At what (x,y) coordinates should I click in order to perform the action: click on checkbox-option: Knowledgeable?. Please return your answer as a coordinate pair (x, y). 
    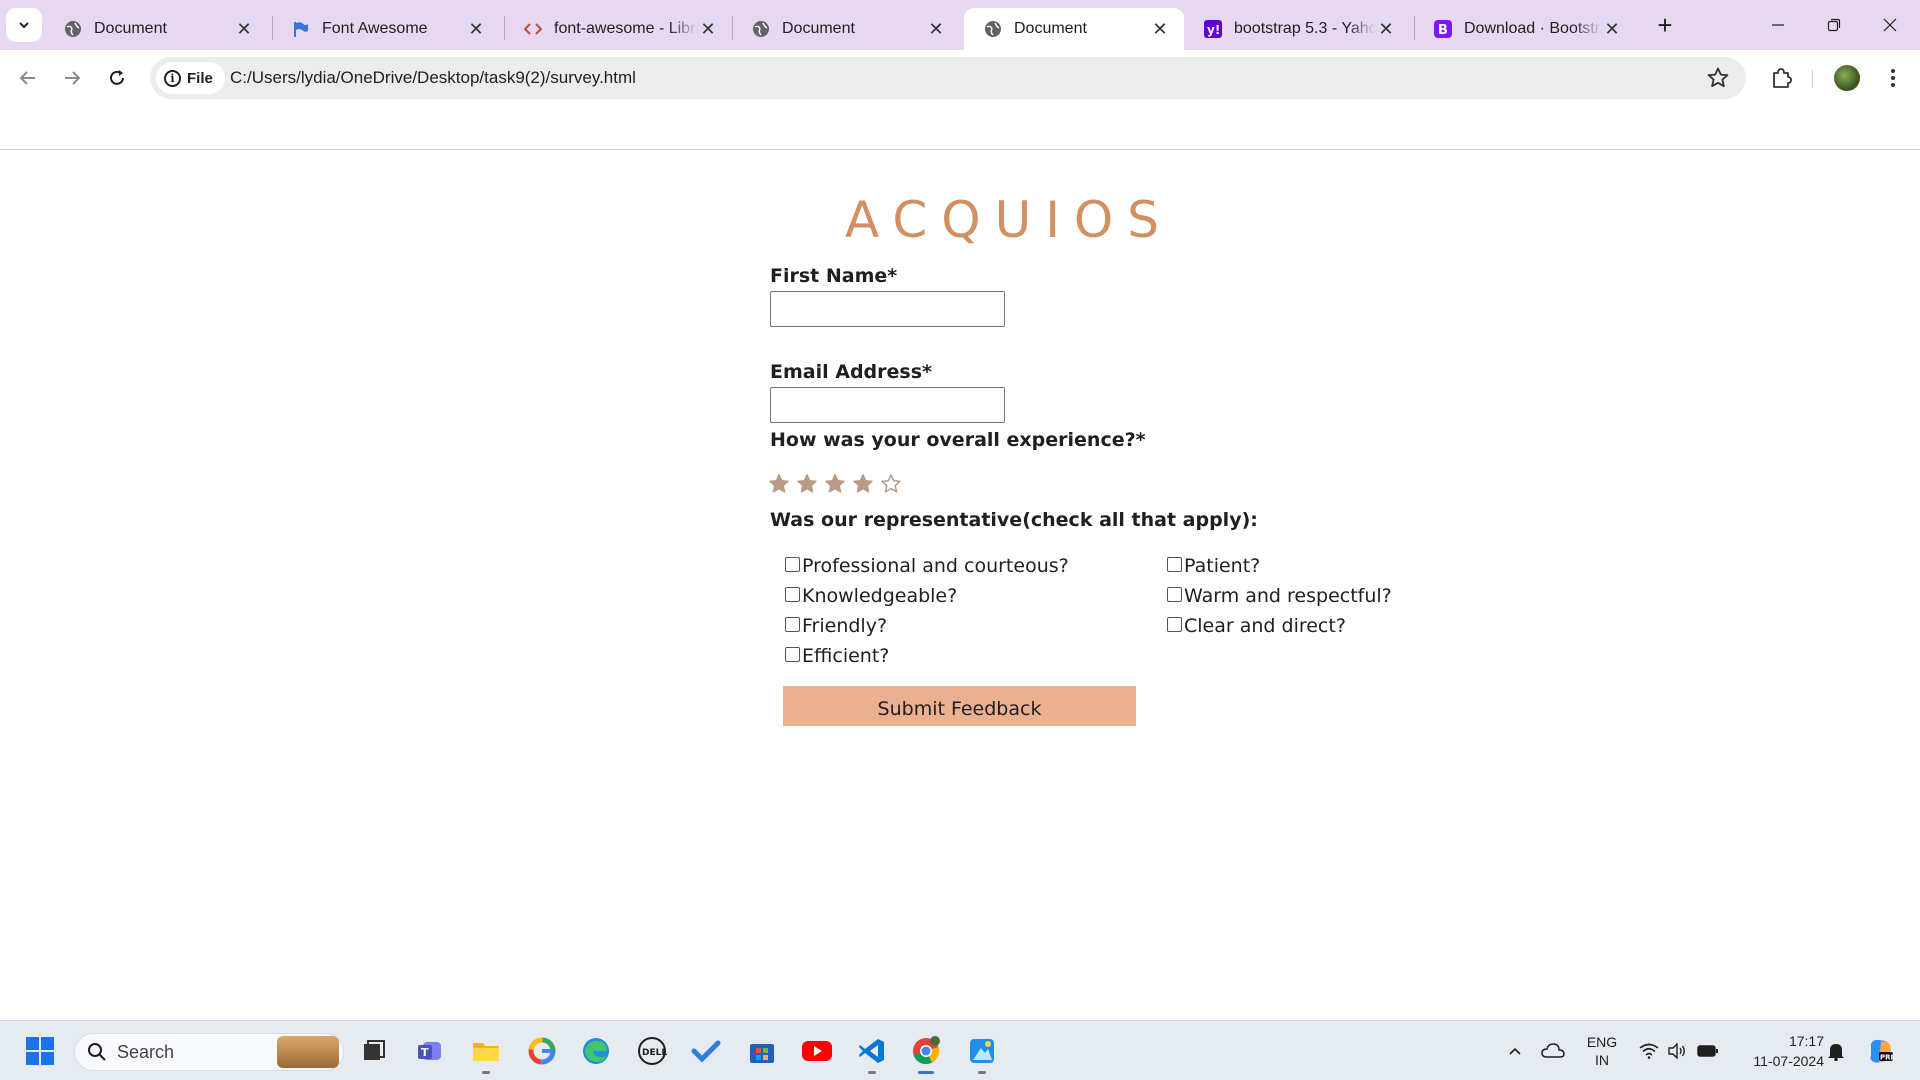
    Looking at the image, I should click on (871, 596).